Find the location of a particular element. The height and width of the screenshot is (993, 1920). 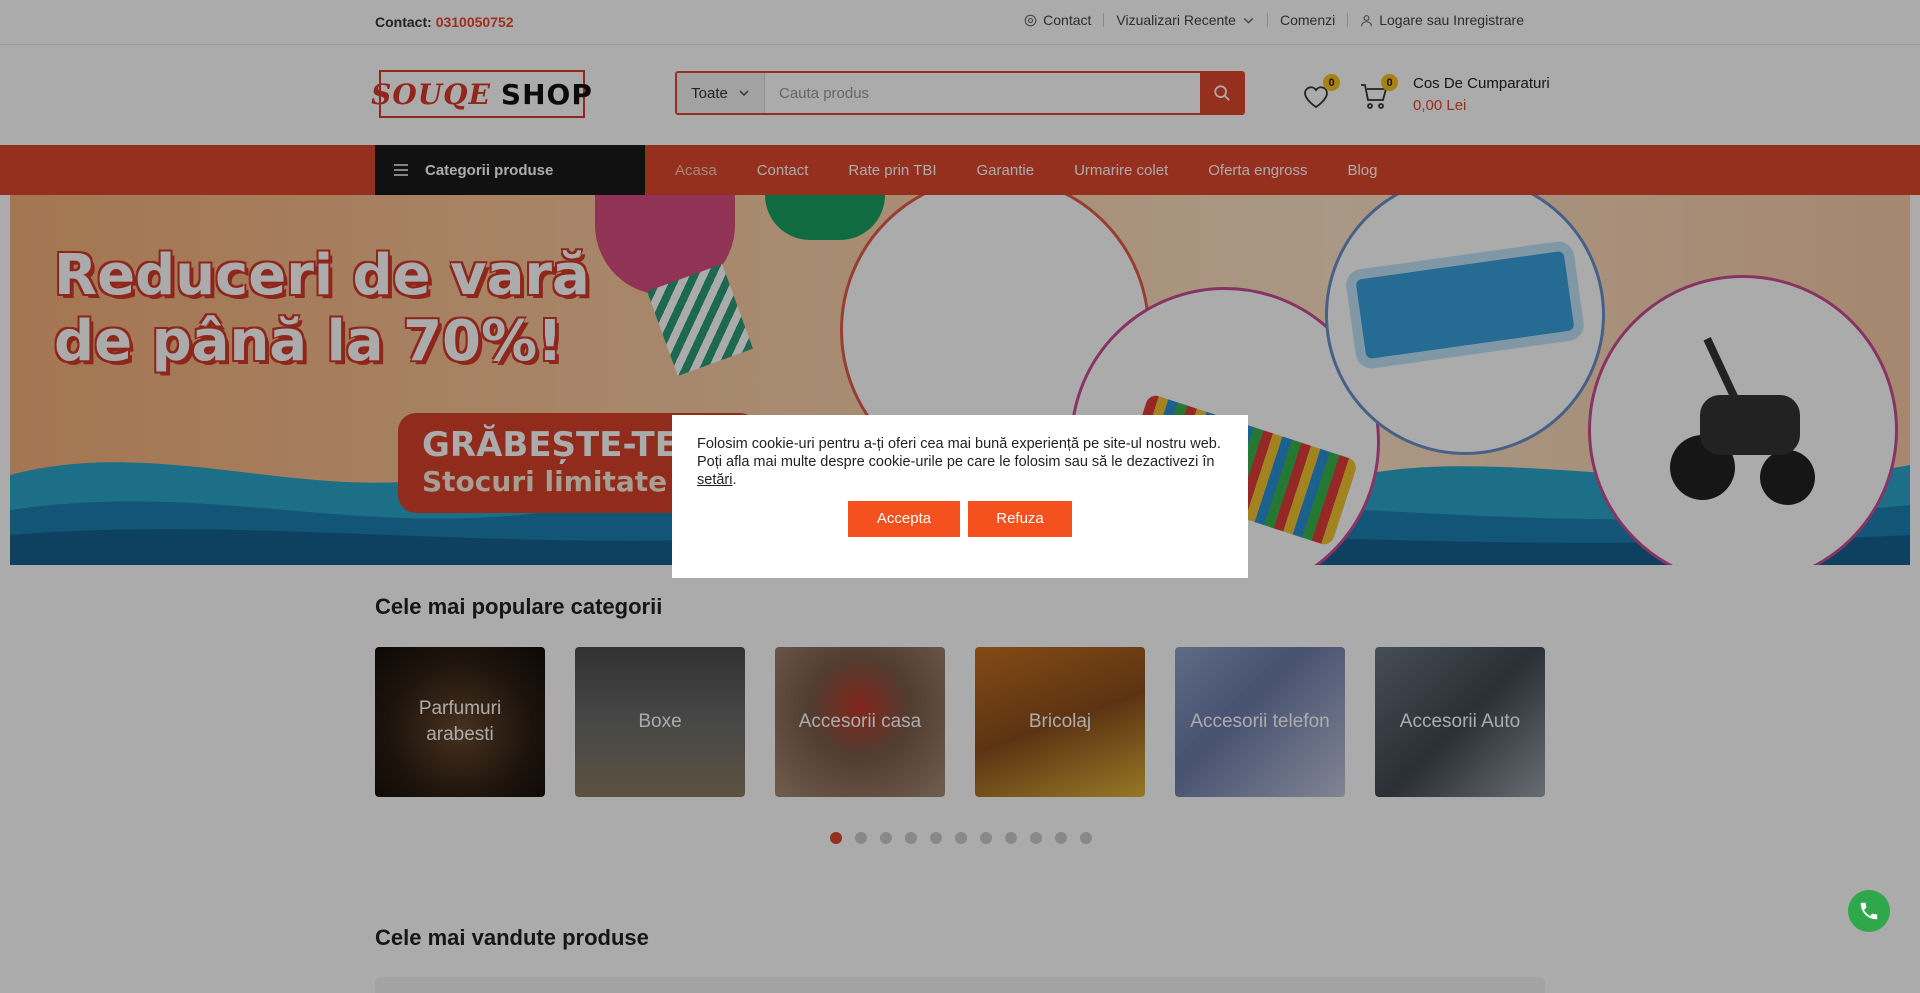

phone-icon is located at coordinates (1869, 911).